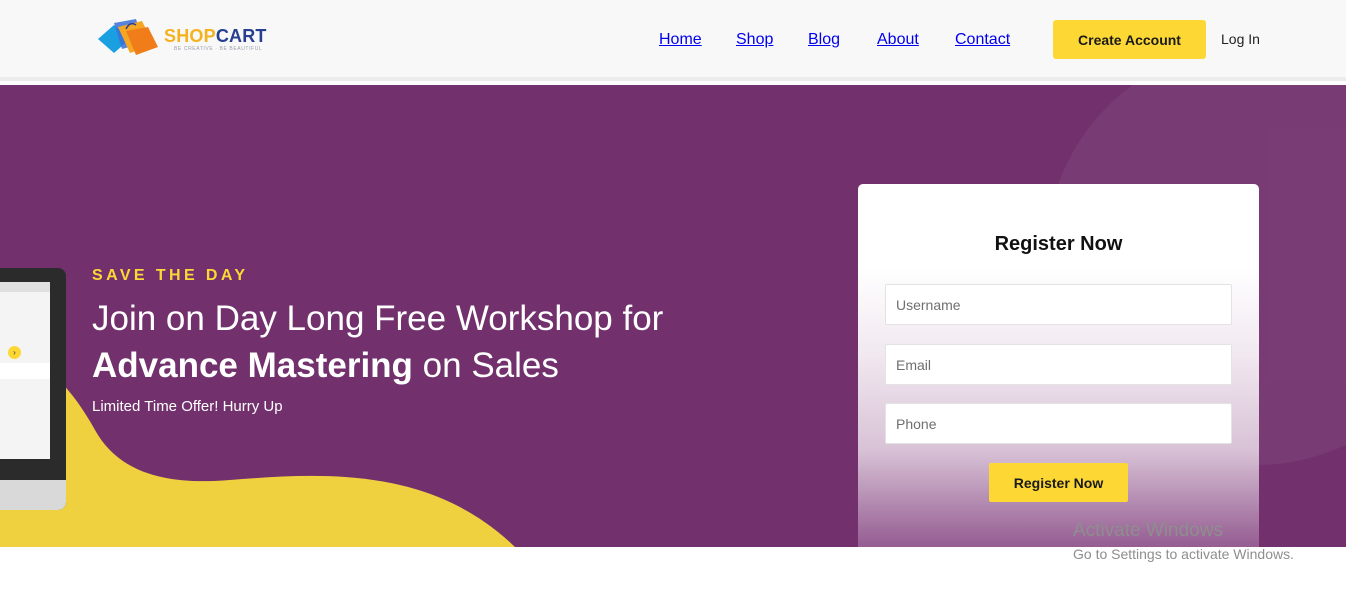 This screenshot has height=589, width=1346. Describe the element at coordinates (1183, 554) in the screenshot. I see `activate-windows-subtitle: Go to Settings to activate Windows.` at that location.